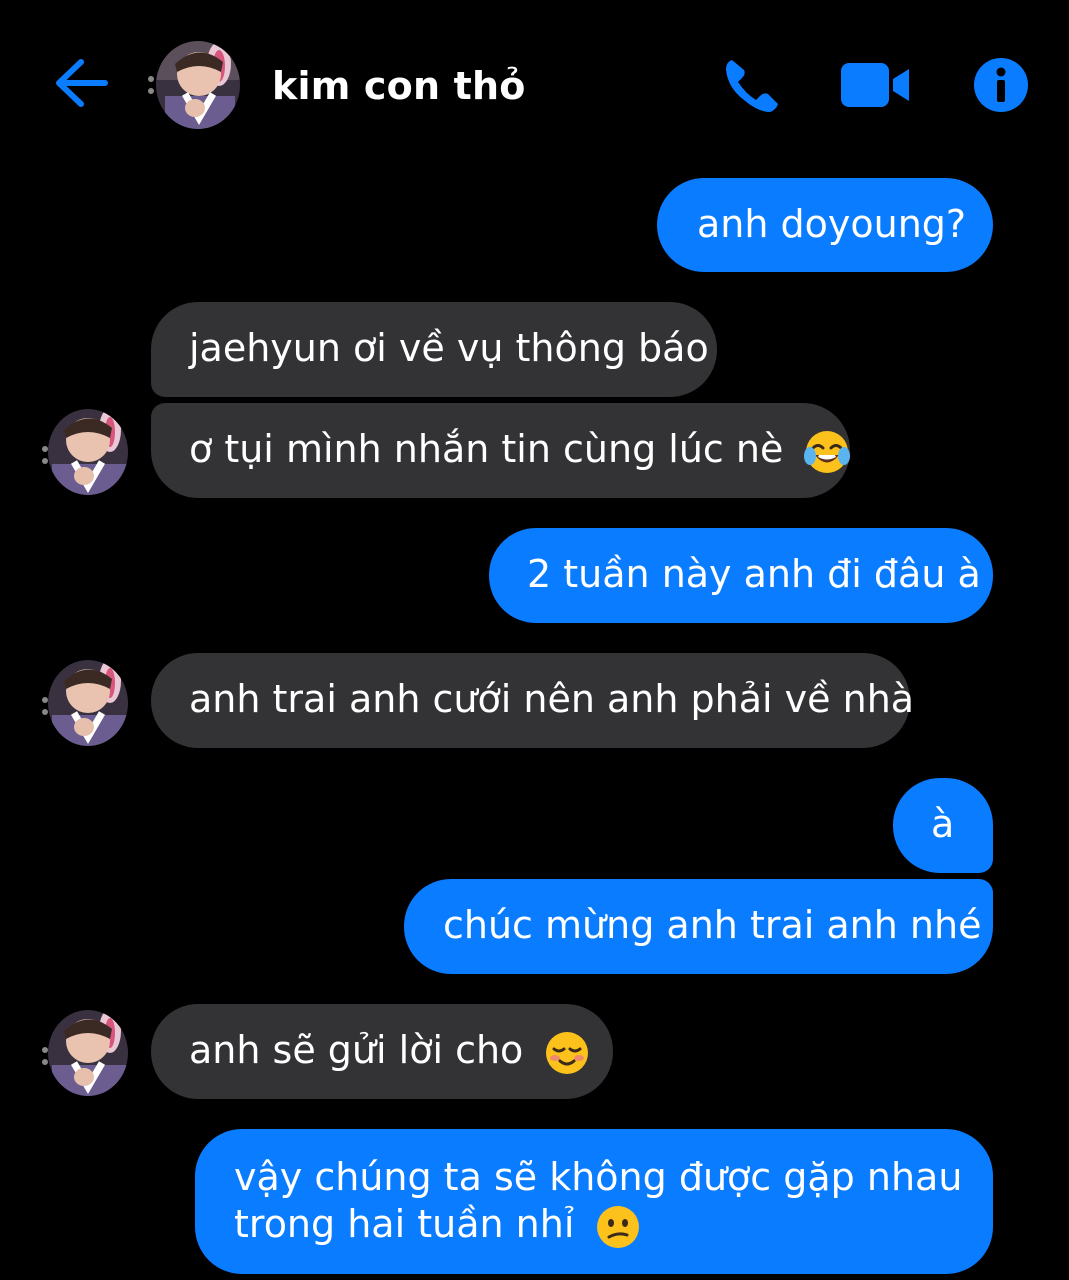  Describe the element at coordinates (552, 699) in the screenshot. I see `message-text: anh trai anh cưới nên anh phải về nhà` at that location.